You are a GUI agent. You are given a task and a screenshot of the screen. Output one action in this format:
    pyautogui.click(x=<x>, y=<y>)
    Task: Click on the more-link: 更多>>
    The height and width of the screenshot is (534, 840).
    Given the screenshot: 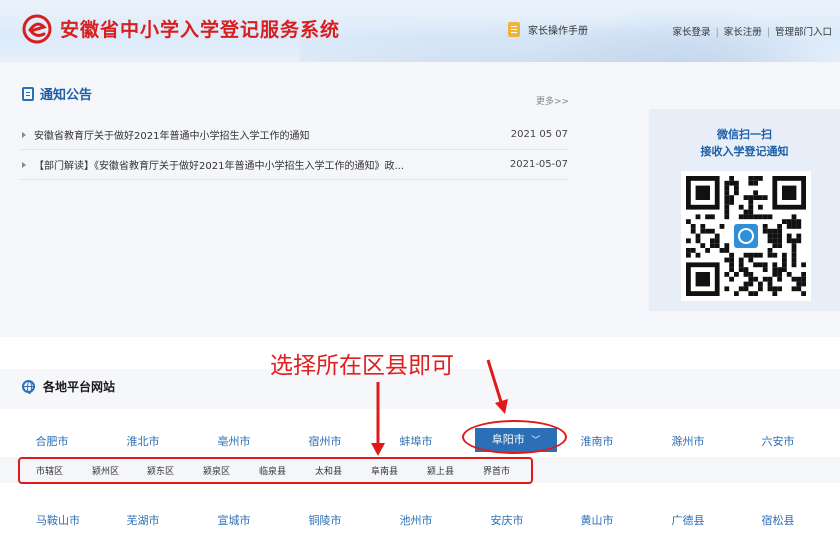 What is the action you would take?
    pyautogui.click(x=552, y=100)
    